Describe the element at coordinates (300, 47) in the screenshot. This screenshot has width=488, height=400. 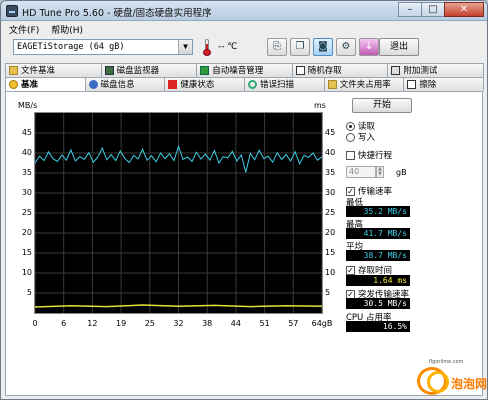
I see `copy-info-all-icon: ❐` at that location.